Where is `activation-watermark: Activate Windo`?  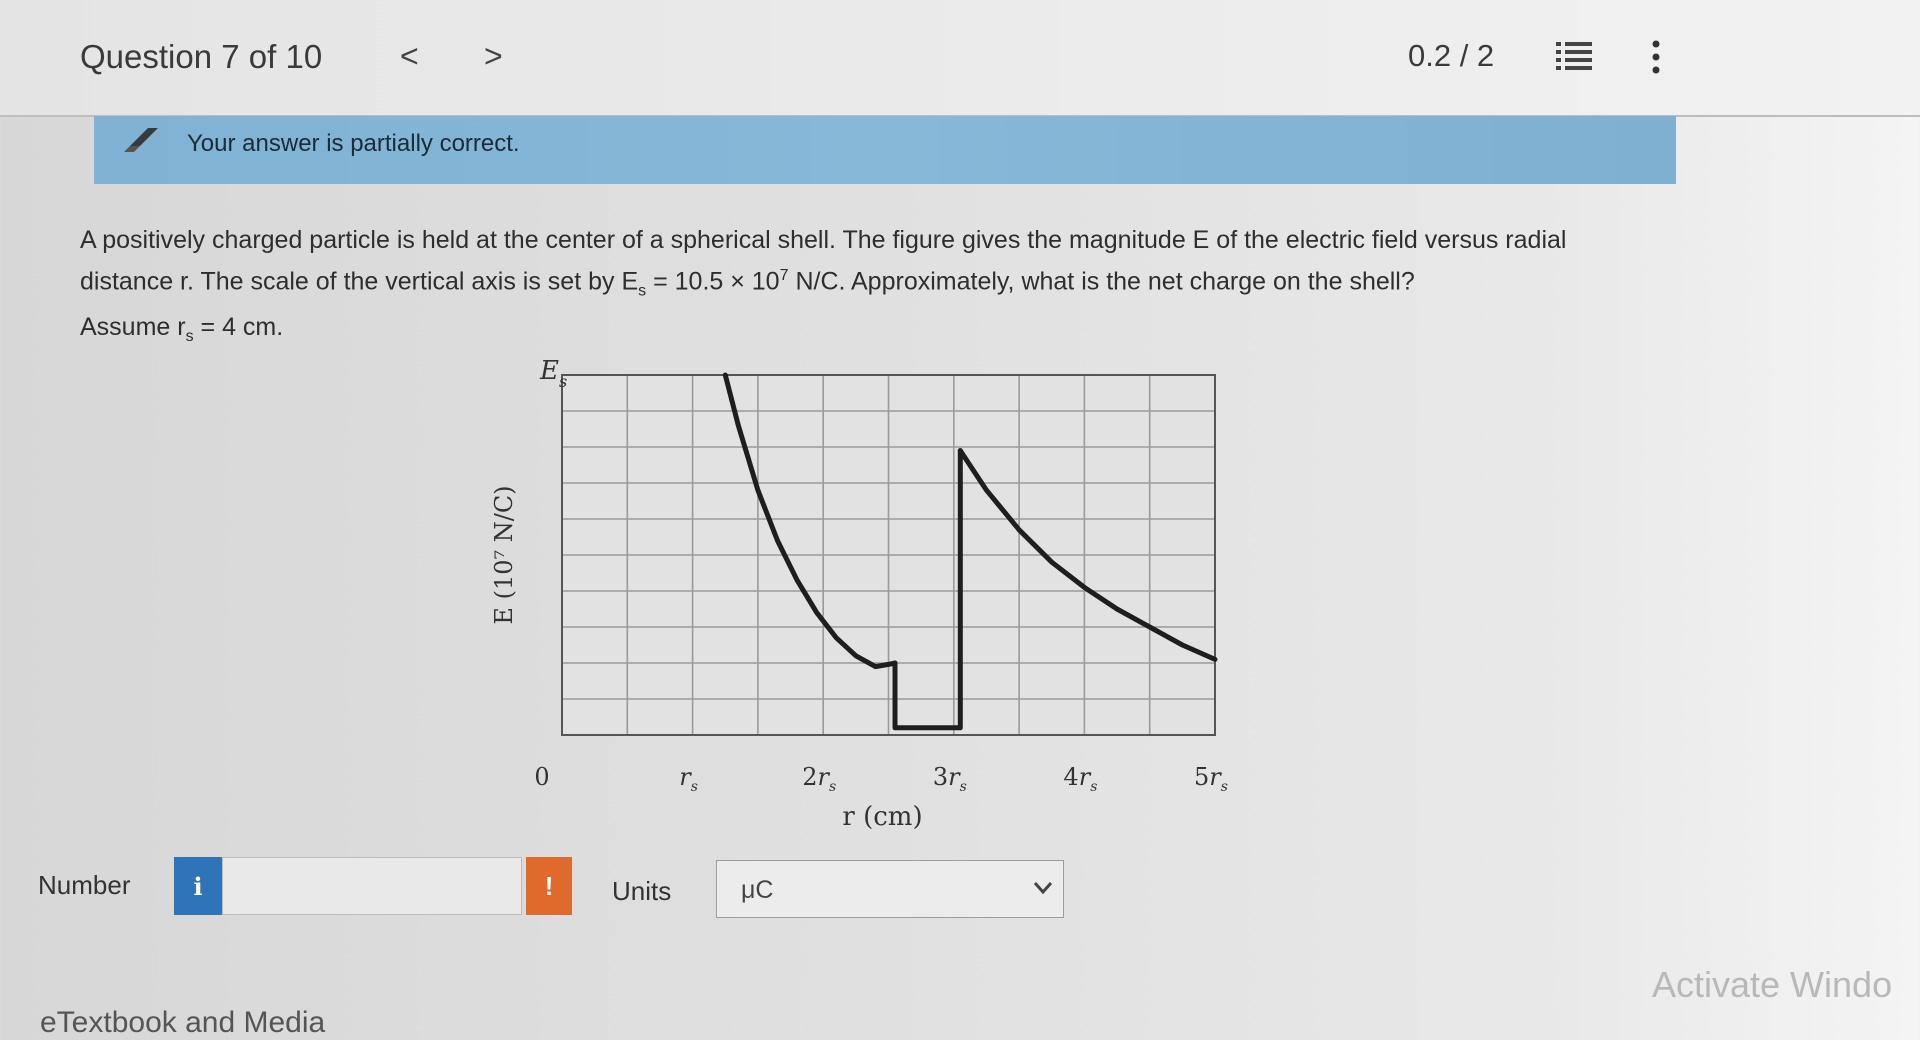 activation-watermark: Activate Windo is located at coordinates (1772, 984).